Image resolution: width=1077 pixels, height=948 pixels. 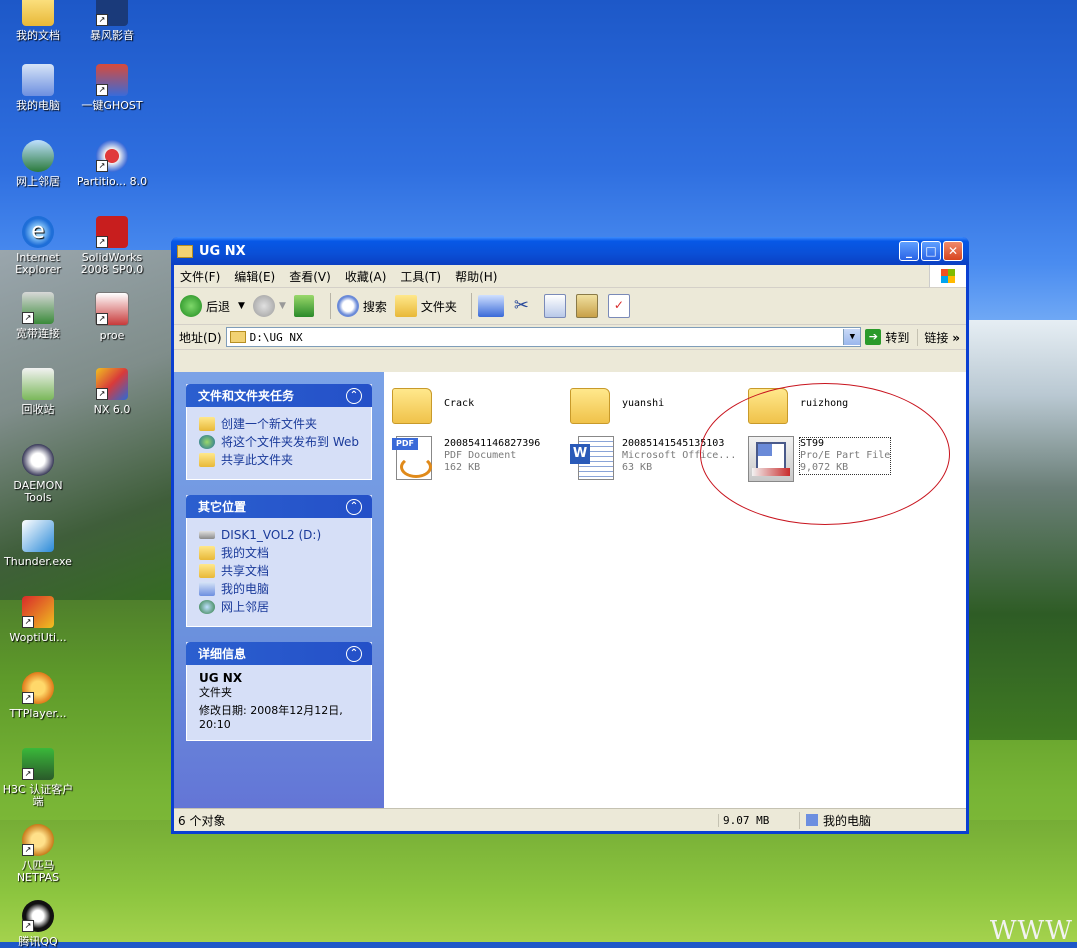 What do you see at coordinates (38, 308) in the screenshot?
I see `broadband-icon: ↗` at bounding box center [38, 308].